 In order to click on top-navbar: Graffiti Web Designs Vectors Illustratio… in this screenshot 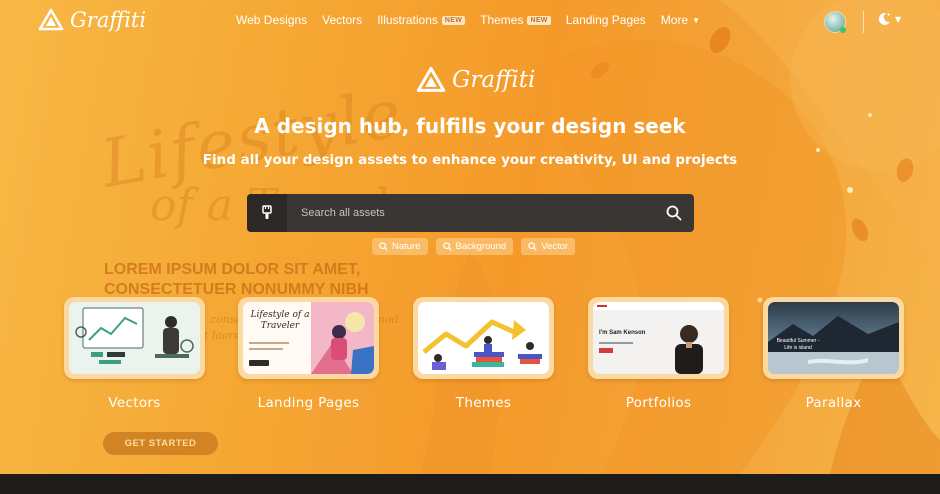, I will do `click(470, 22)`.